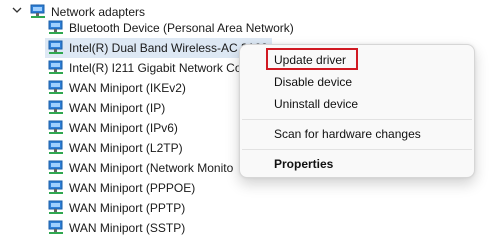 Image resolution: width=502 pixels, height=240 pixels. Describe the element at coordinates (127, 208) in the screenshot. I see `device-label: WAN Miniport (PPTP)` at that location.